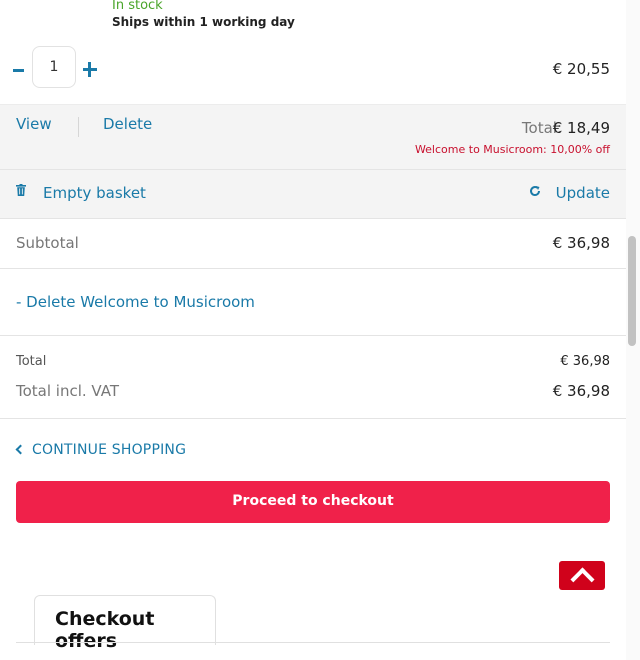 The image size is (640, 660). Describe the element at coordinates (512, 149) in the screenshot. I see `discount-note: Welcome to Musicroom: 10,00% off` at that location.